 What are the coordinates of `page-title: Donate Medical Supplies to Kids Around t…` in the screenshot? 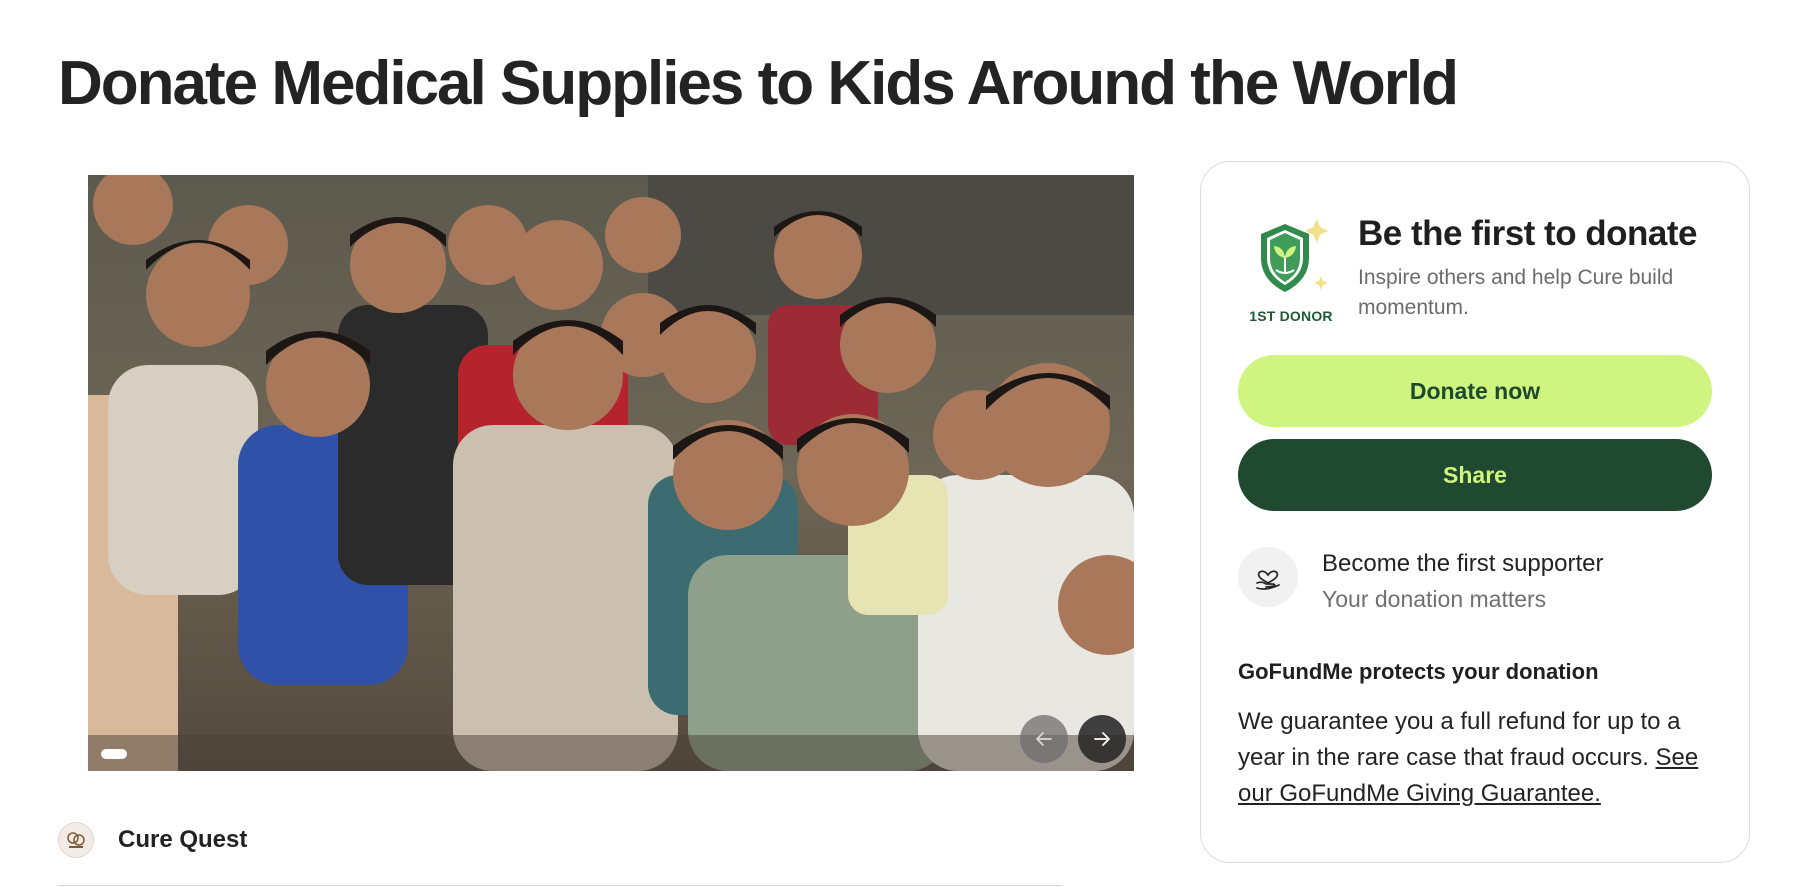 It's located at (758, 83).